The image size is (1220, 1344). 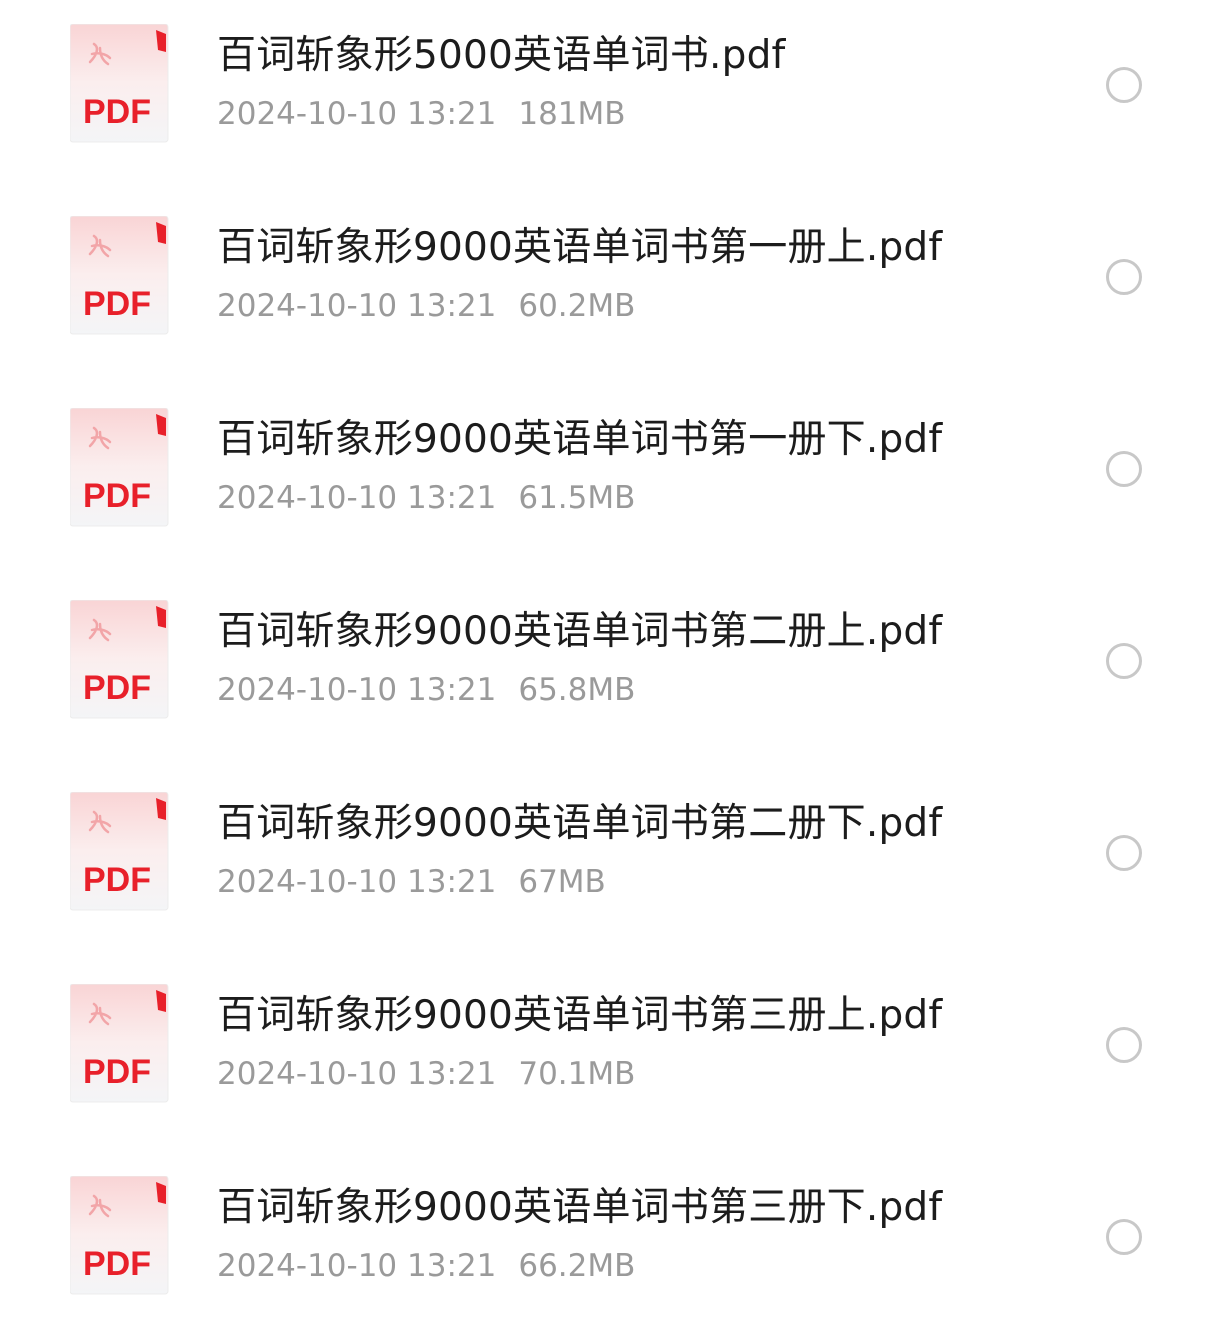 I want to click on file-name: 百词斩象形9000英语单词书第三册下.pdf, so click(x=580, y=1207).